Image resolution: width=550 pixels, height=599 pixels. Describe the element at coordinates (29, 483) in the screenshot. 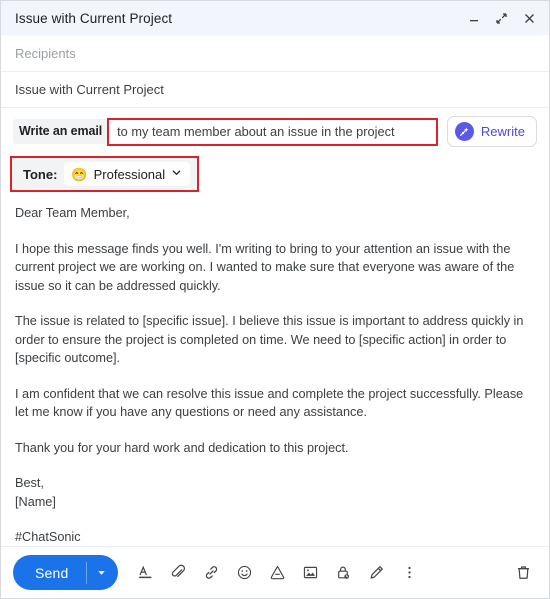

I see `body-signoff: Best,` at that location.